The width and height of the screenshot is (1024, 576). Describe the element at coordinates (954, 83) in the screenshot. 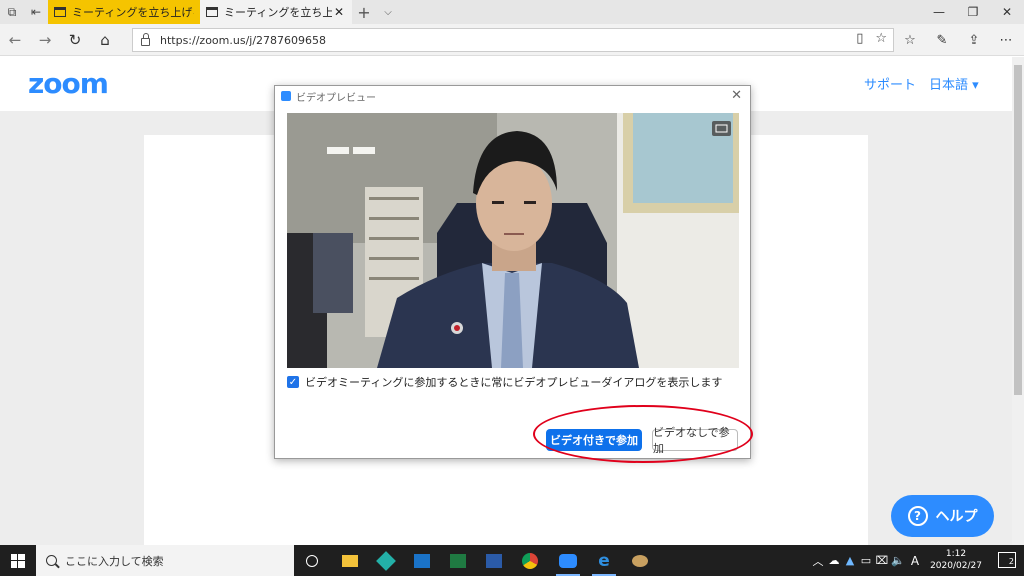

I see `language-selector: 日本語 ▾` at that location.